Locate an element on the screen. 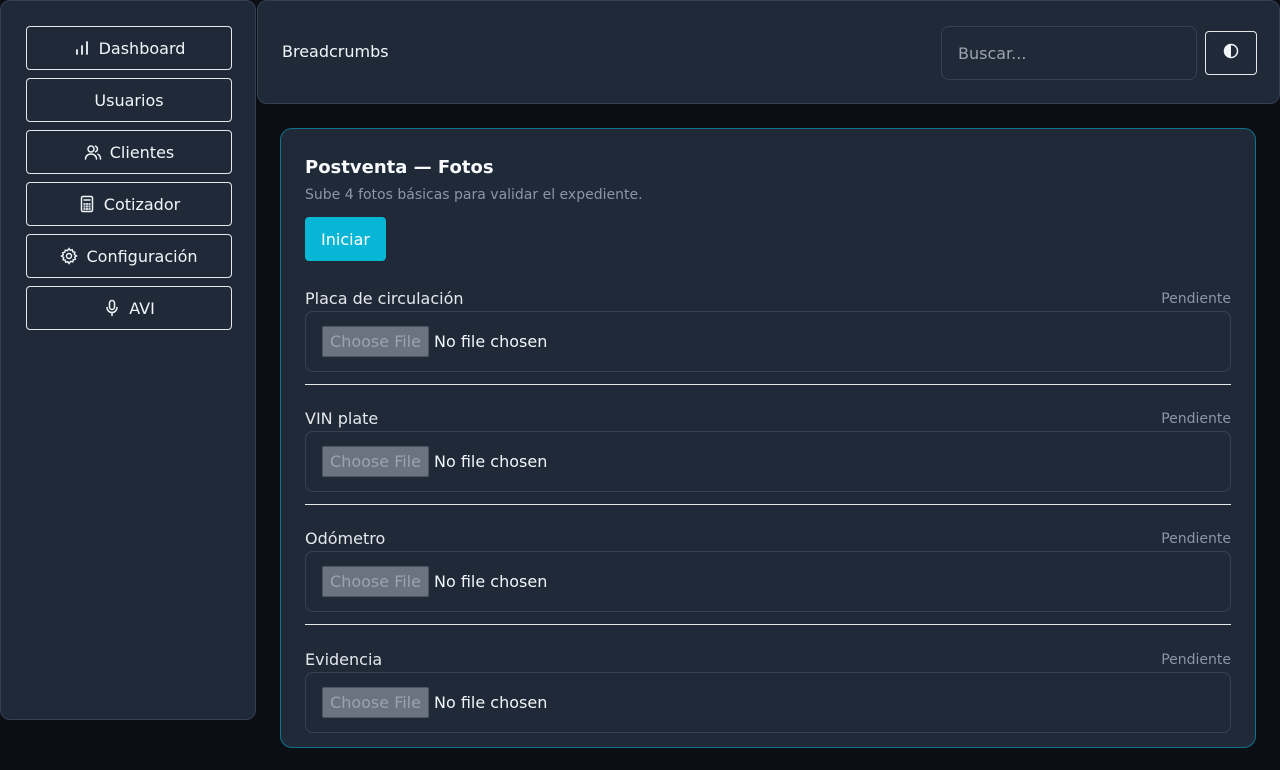 This screenshot has height=770, width=1280. search-input is located at coordinates (1069, 53).